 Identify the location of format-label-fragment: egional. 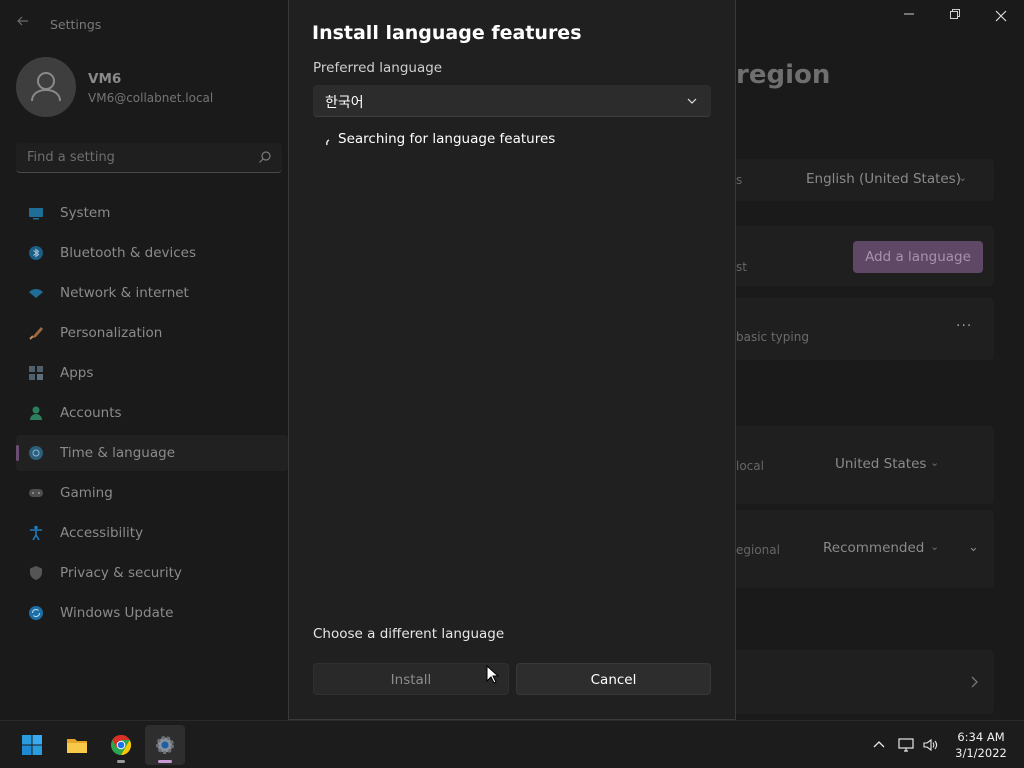
(758, 550).